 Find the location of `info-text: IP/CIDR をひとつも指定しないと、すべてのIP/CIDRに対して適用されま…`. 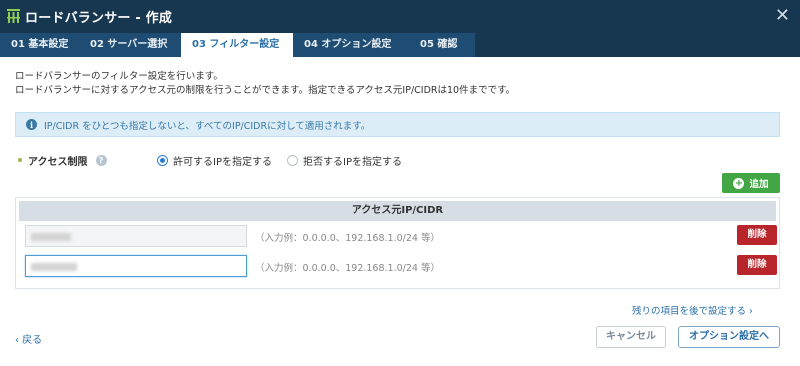

info-text: IP/CIDR をひとつも指定しないと、すべてのIP/CIDRに対して適用されま… is located at coordinates (207, 126).